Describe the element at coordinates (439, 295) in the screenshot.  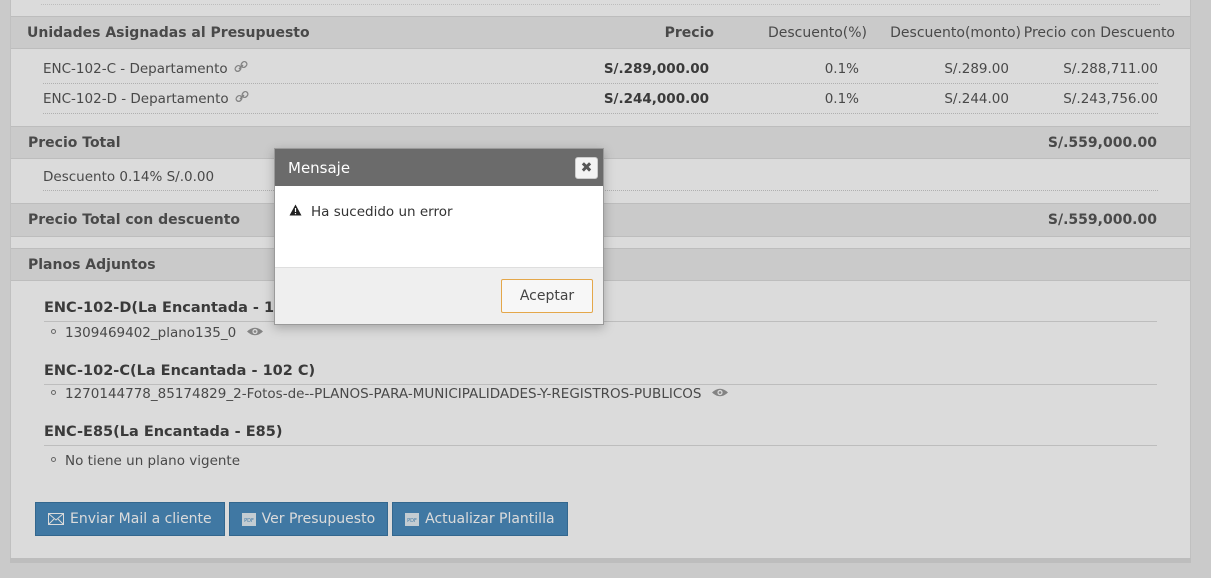
I see `dialog-footer: Aceptar` at that location.